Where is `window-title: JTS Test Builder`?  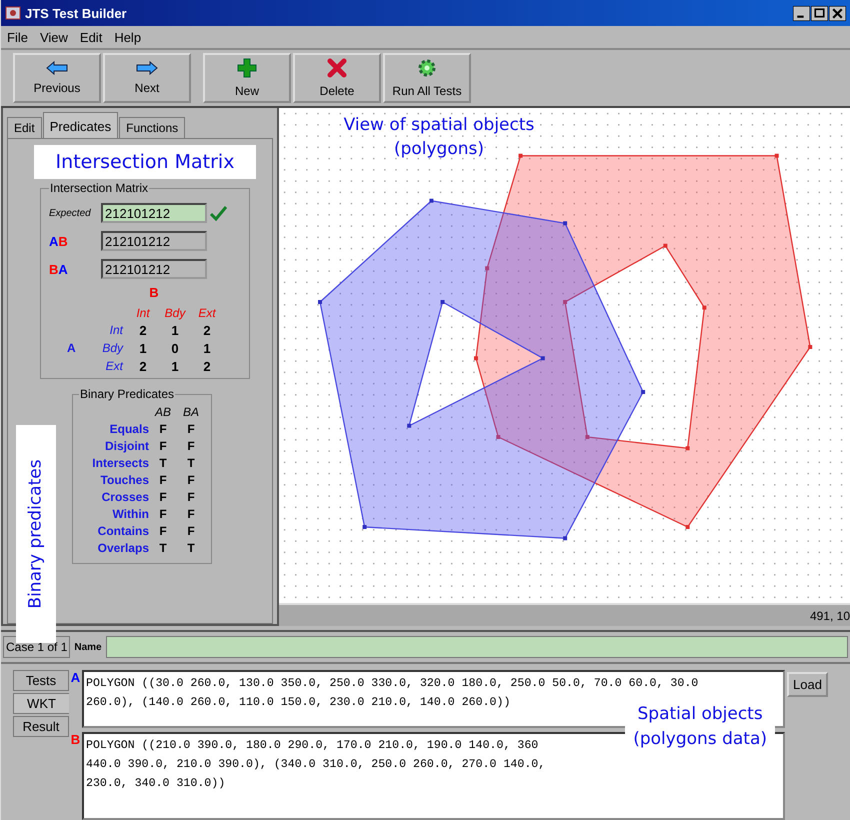 window-title: JTS Test Builder is located at coordinates (76, 13).